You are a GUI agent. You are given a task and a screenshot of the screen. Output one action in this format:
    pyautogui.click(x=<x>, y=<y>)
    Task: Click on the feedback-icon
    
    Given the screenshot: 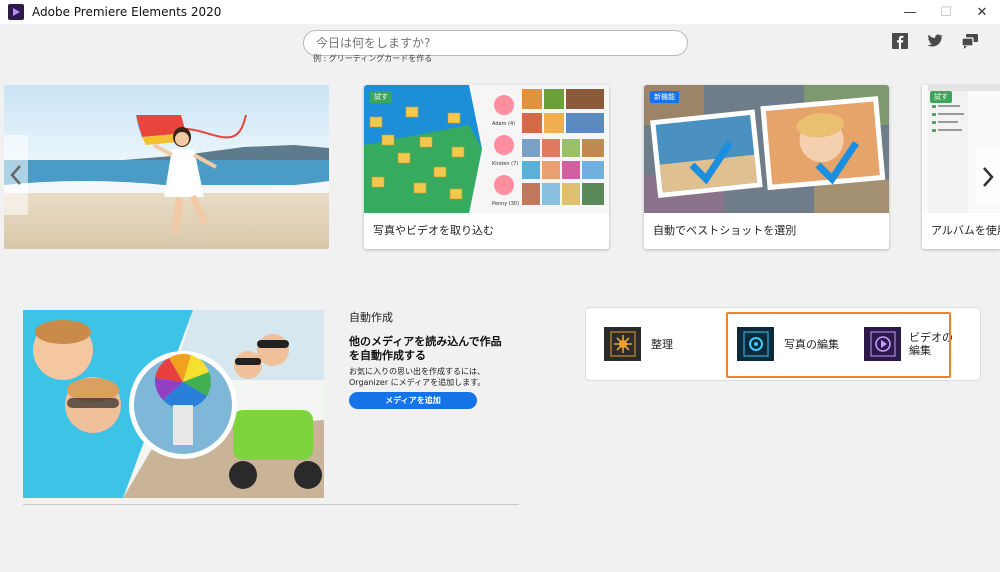 What is the action you would take?
    pyautogui.click(x=970, y=41)
    